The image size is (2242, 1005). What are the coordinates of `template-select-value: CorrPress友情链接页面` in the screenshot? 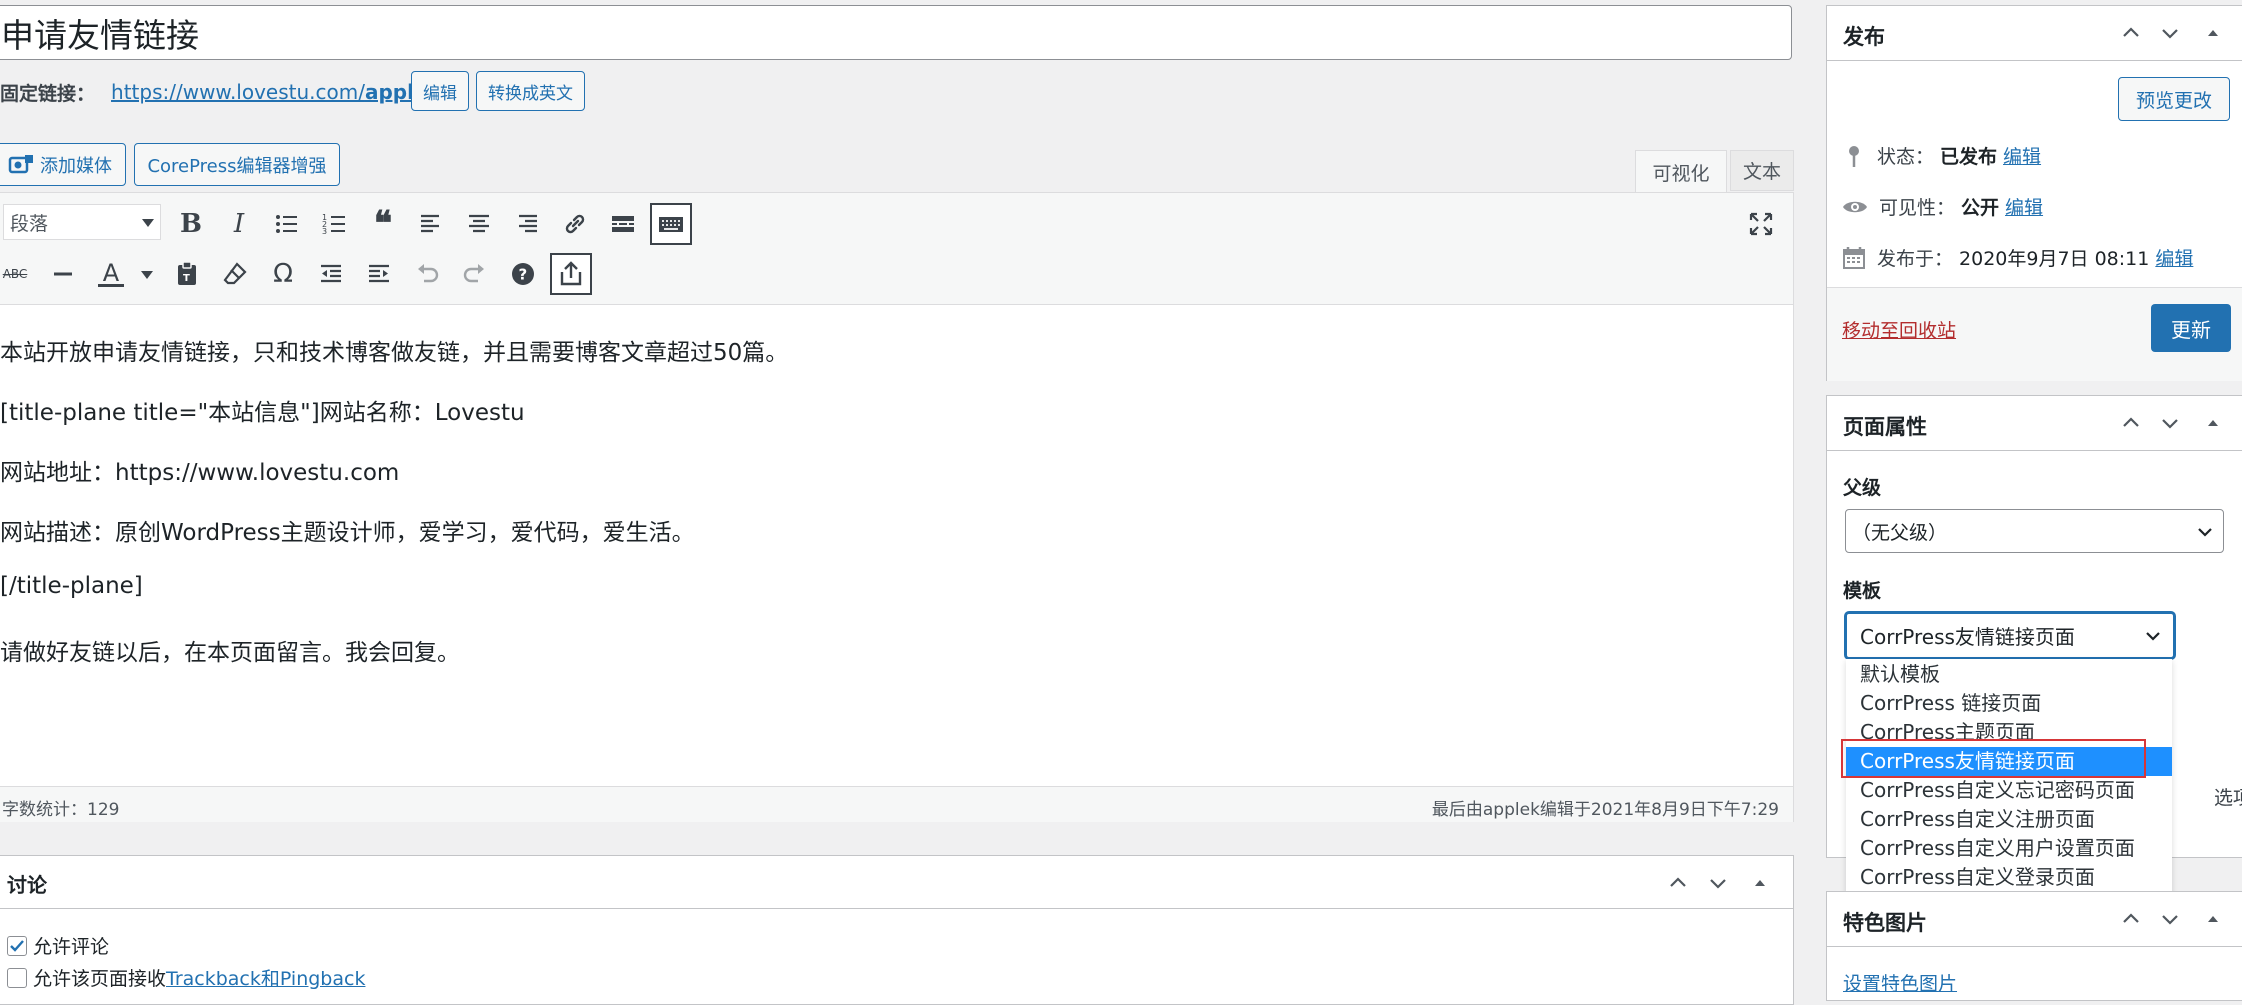 It's located at (1967, 637).